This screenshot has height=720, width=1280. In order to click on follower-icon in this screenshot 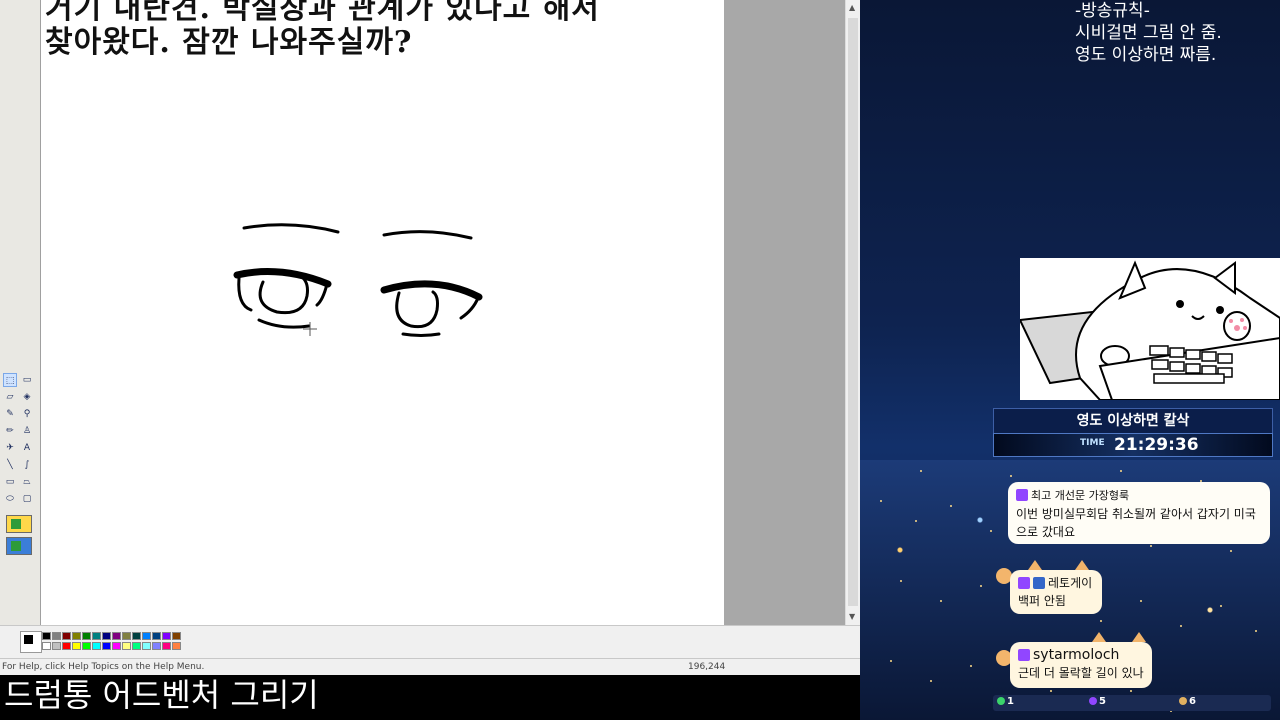, I will do `click(1093, 701)`.